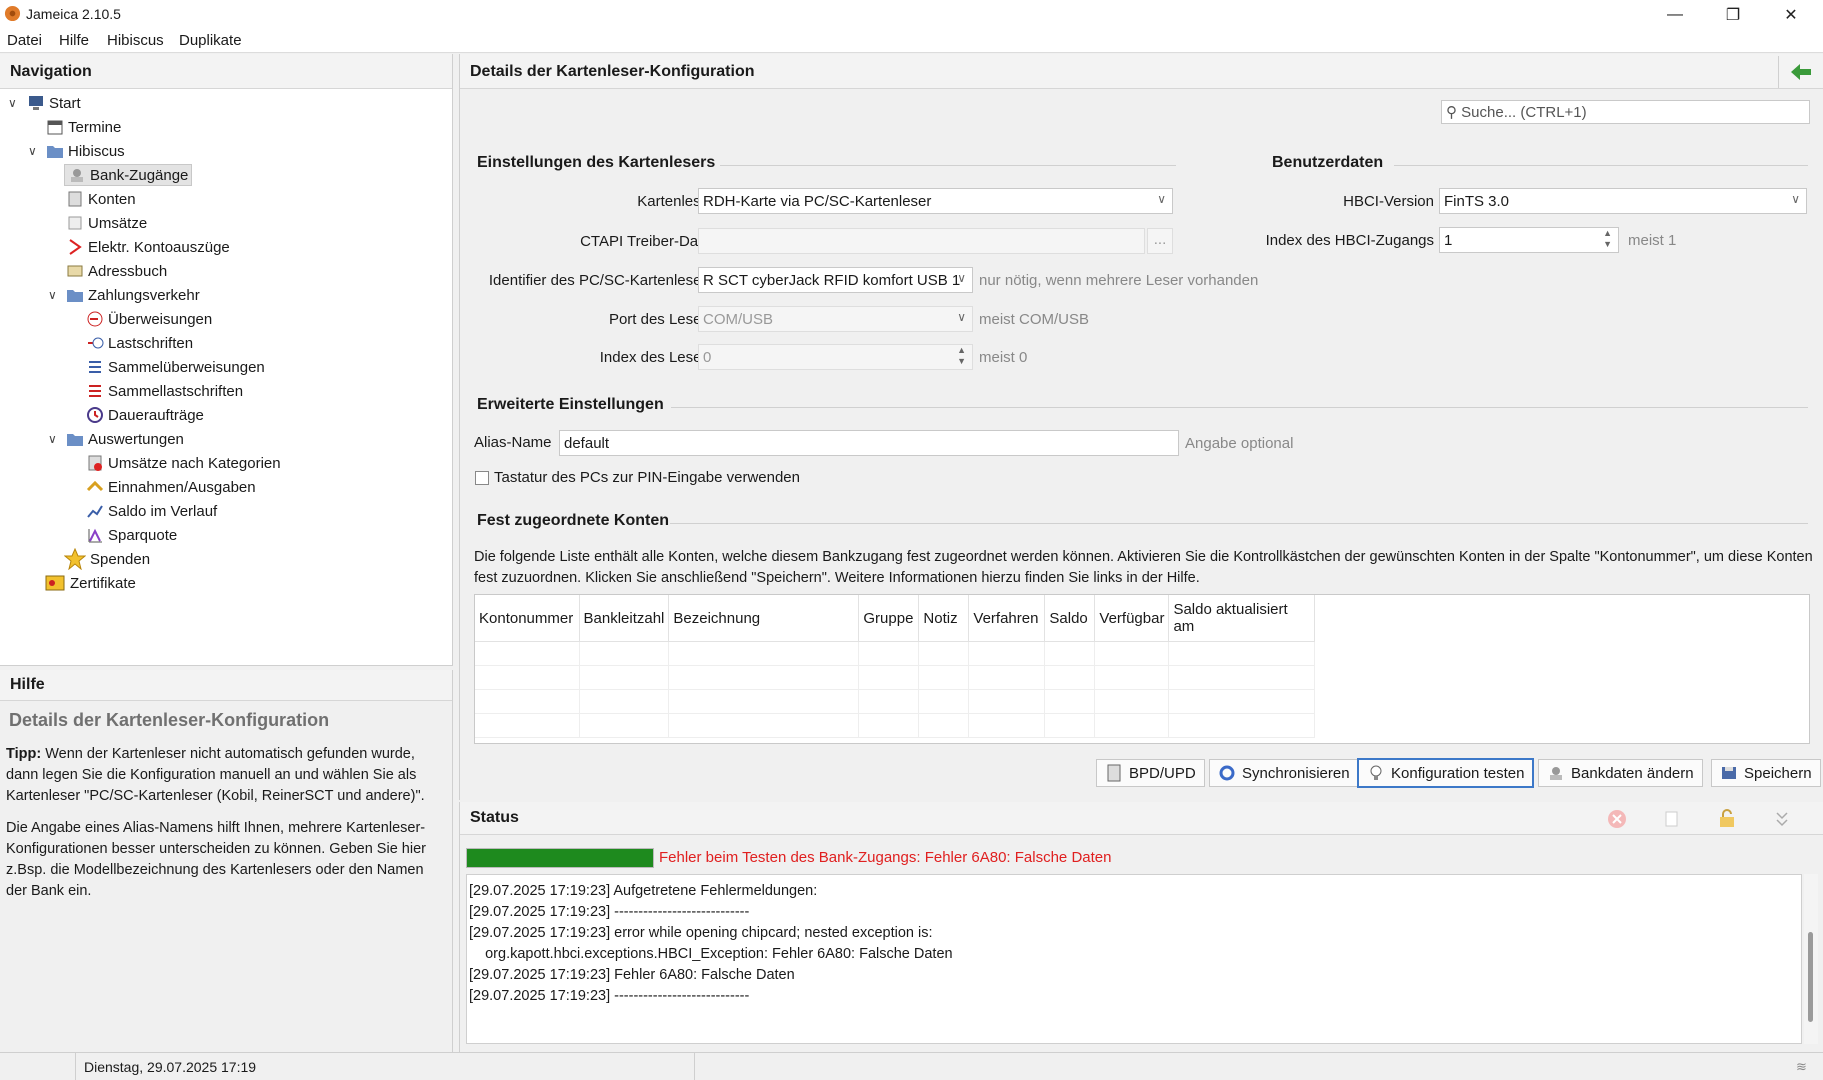 The width and height of the screenshot is (1823, 1080). What do you see at coordinates (55, 127) in the screenshot?
I see `calendar-icon` at bounding box center [55, 127].